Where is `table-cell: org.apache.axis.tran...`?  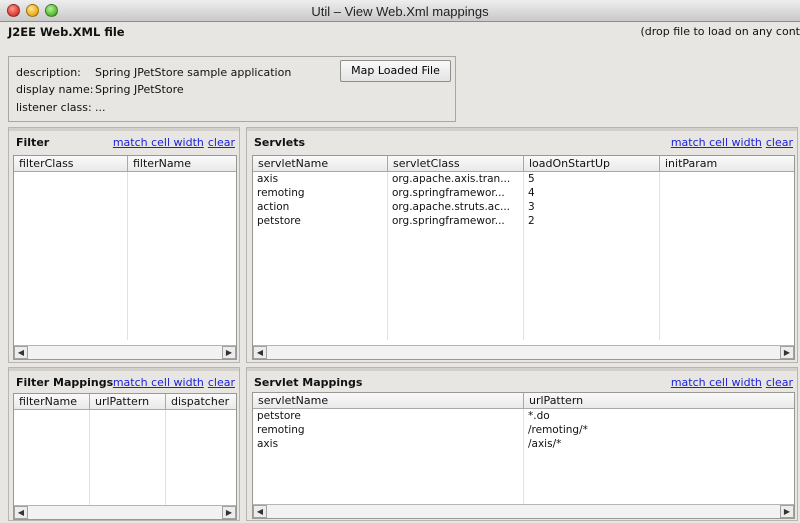
table-cell: org.apache.axis.tran... is located at coordinates (456, 179).